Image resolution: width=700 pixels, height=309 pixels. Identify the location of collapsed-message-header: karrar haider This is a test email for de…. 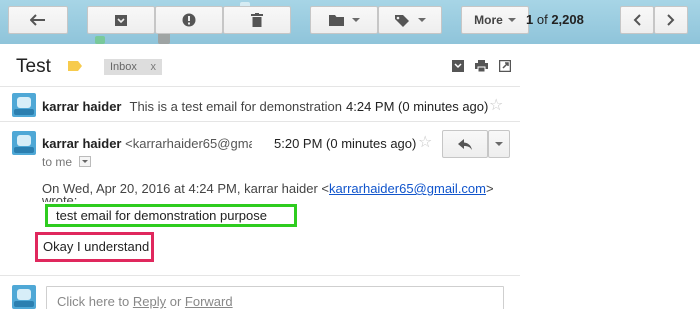
(192, 106).